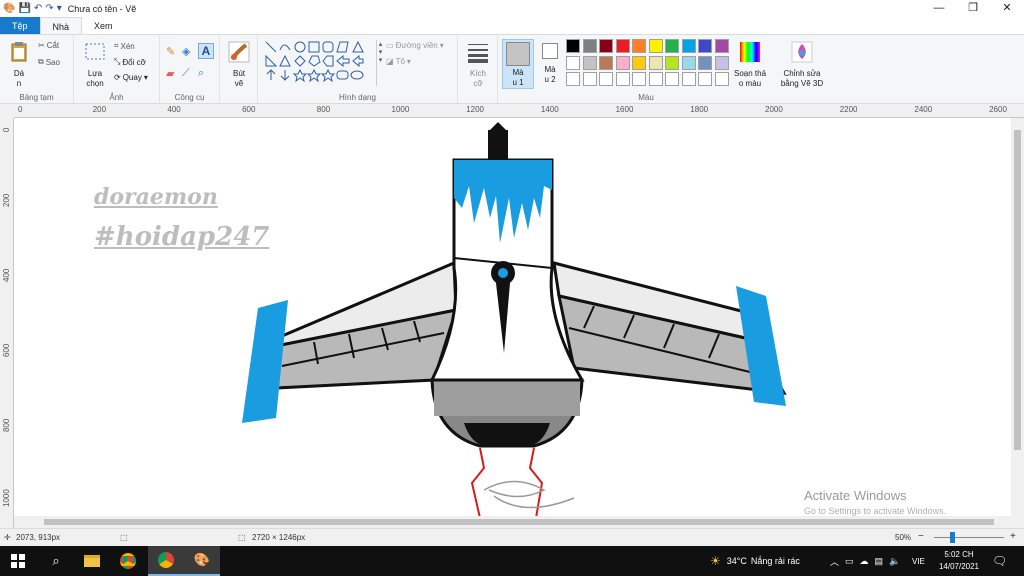  Describe the element at coordinates (18, 561) in the screenshot. I see `start-button` at that location.